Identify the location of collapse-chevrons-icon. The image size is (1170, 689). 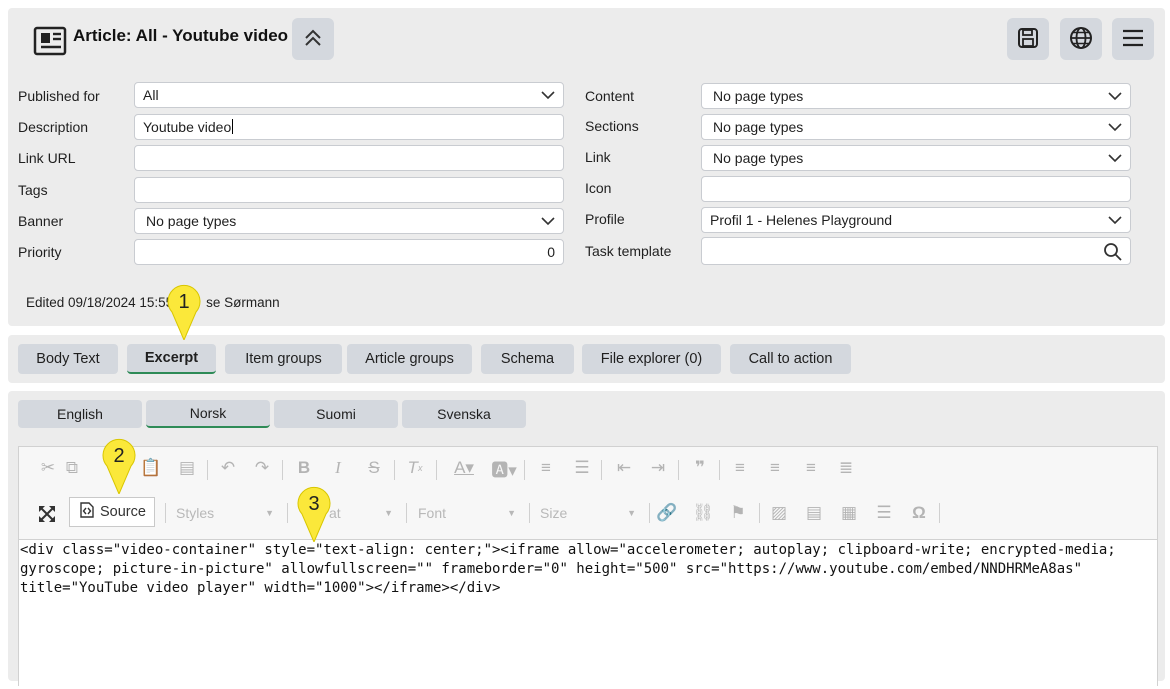
(313, 39).